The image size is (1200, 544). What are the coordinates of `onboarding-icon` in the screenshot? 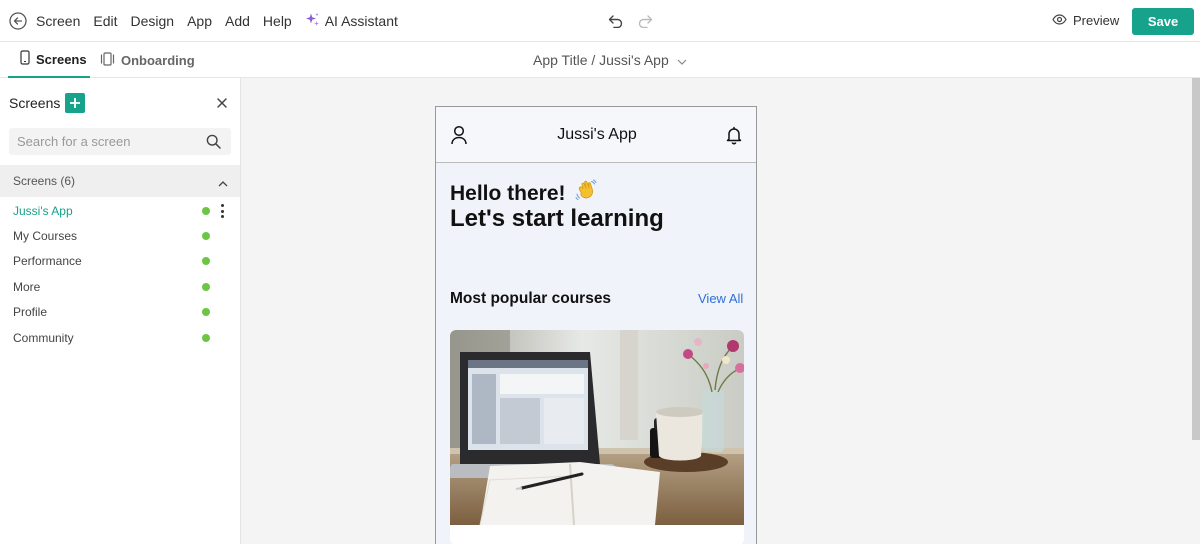 It's located at (107, 60).